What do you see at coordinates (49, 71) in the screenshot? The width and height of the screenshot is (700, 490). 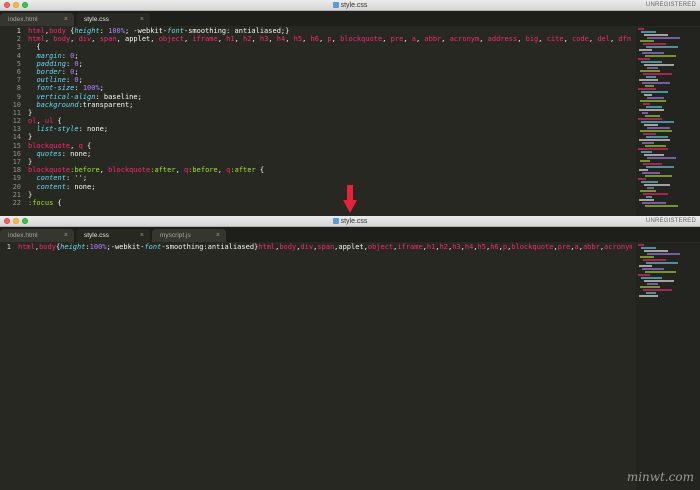 I see `code-token: border` at bounding box center [49, 71].